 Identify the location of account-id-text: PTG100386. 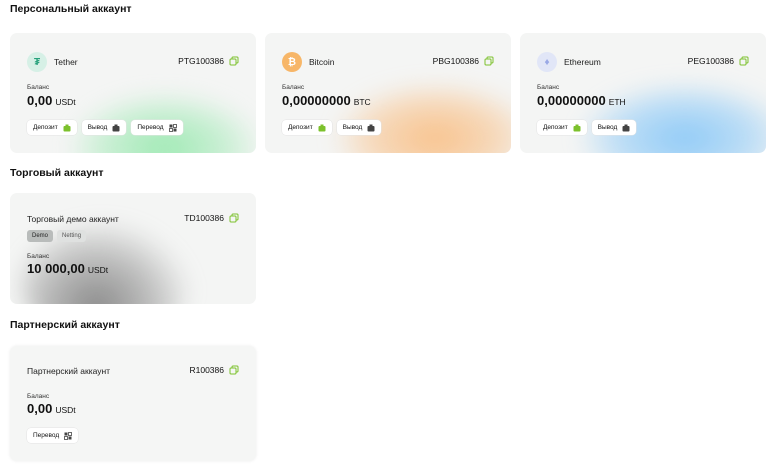
(201, 61).